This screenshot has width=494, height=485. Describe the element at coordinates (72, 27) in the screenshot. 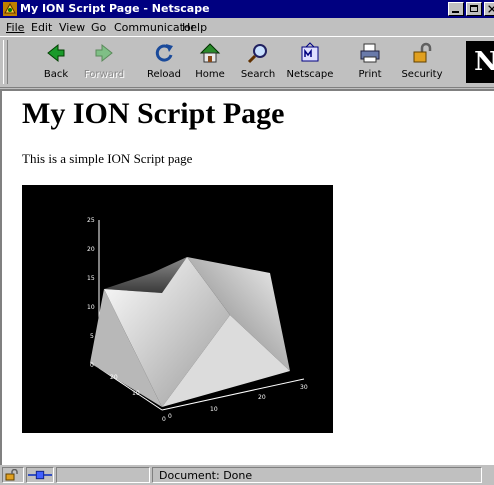

I see `menu-view: View` at that location.